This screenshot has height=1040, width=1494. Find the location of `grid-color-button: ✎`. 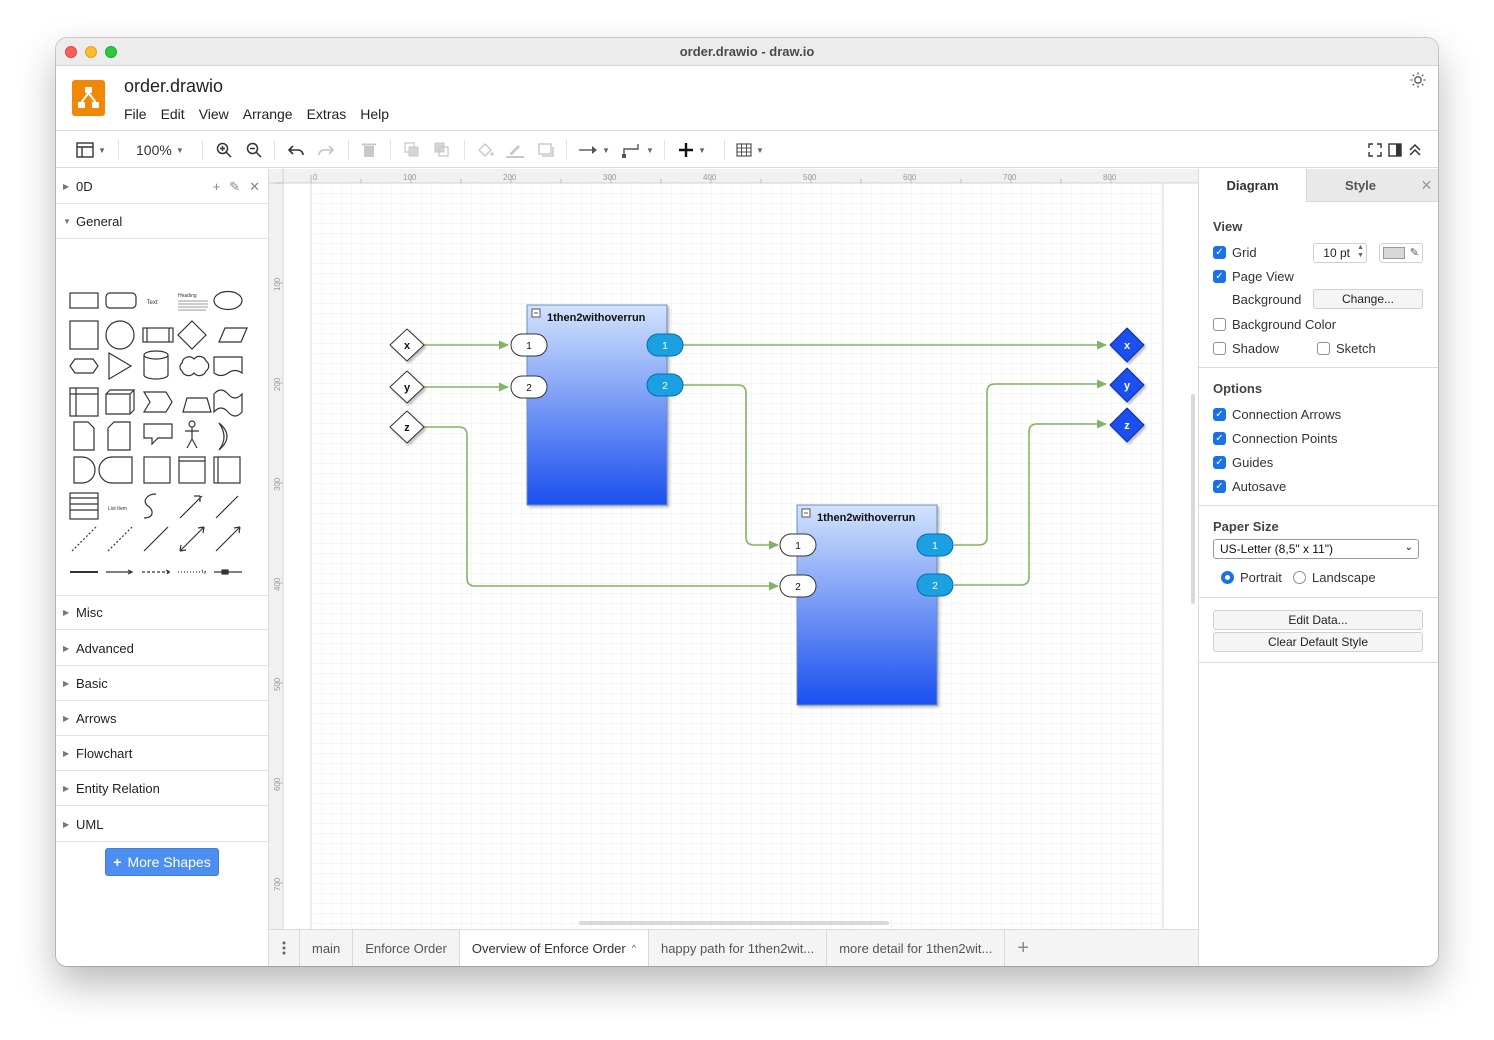

grid-color-button: ✎ is located at coordinates (1401, 253).